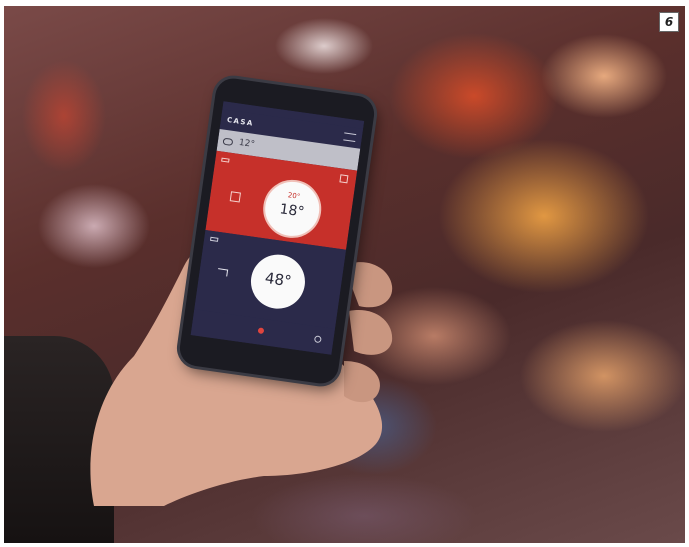  I want to click on hot-water-dial: 48°, so click(278, 282).